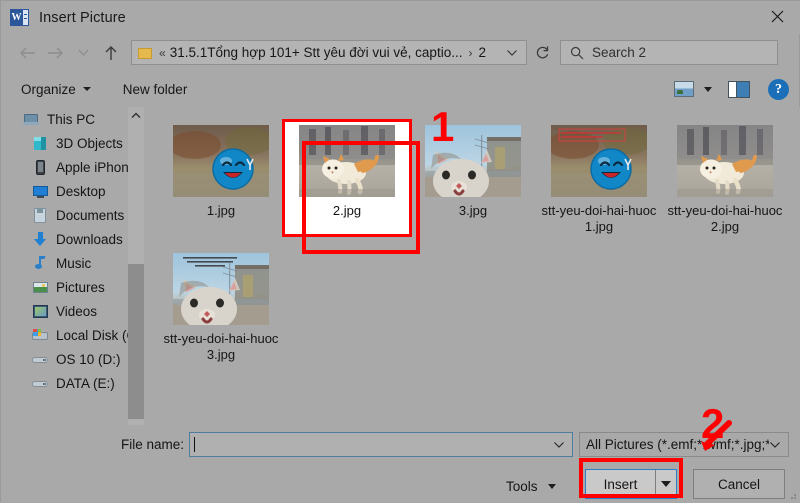 Image resolution: width=800 pixels, height=503 pixels. Describe the element at coordinates (739, 89) in the screenshot. I see `preview-pane-icon` at that location.